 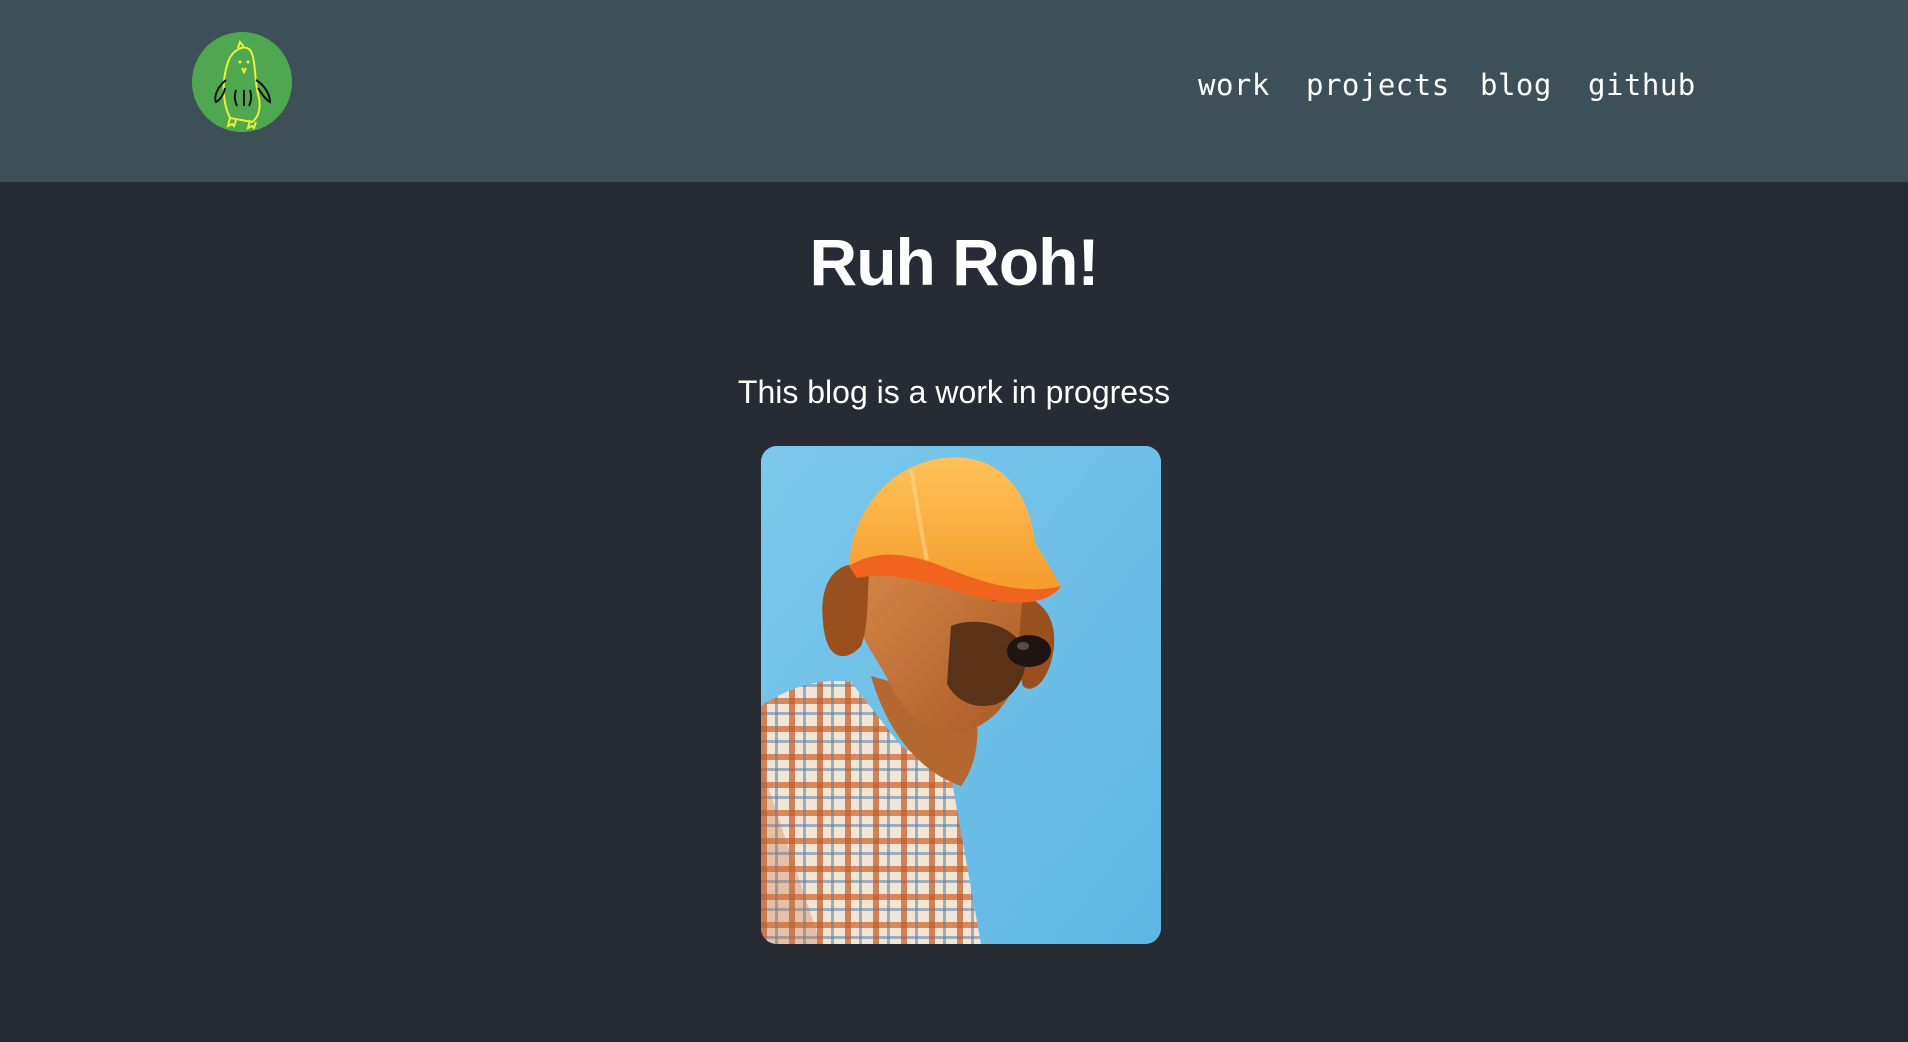 What do you see at coordinates (1516, 85) in the screenshot?
I see `nav-item-blog: blog` at bounding box center [1516, 85].